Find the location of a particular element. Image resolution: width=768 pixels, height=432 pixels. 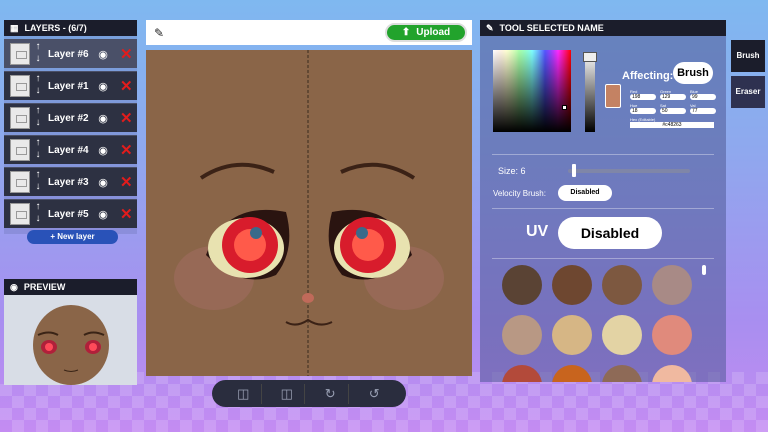

preview-panel: ◉ PREVIEW is located at coordinates (70, 332).